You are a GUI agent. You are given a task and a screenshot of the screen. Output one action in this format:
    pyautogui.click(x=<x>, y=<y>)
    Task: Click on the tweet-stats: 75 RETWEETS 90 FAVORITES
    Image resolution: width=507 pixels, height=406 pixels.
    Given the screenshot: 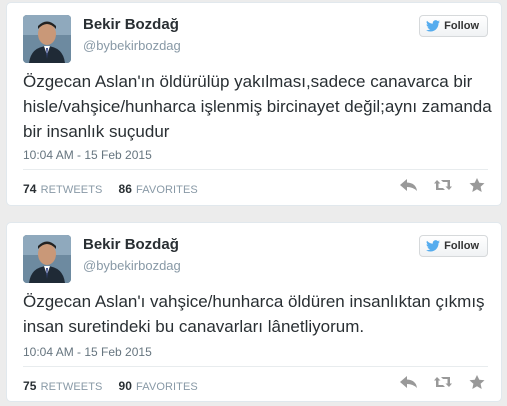 What is the action you would take?
    pyautogui.click(x=110, y=386)
    